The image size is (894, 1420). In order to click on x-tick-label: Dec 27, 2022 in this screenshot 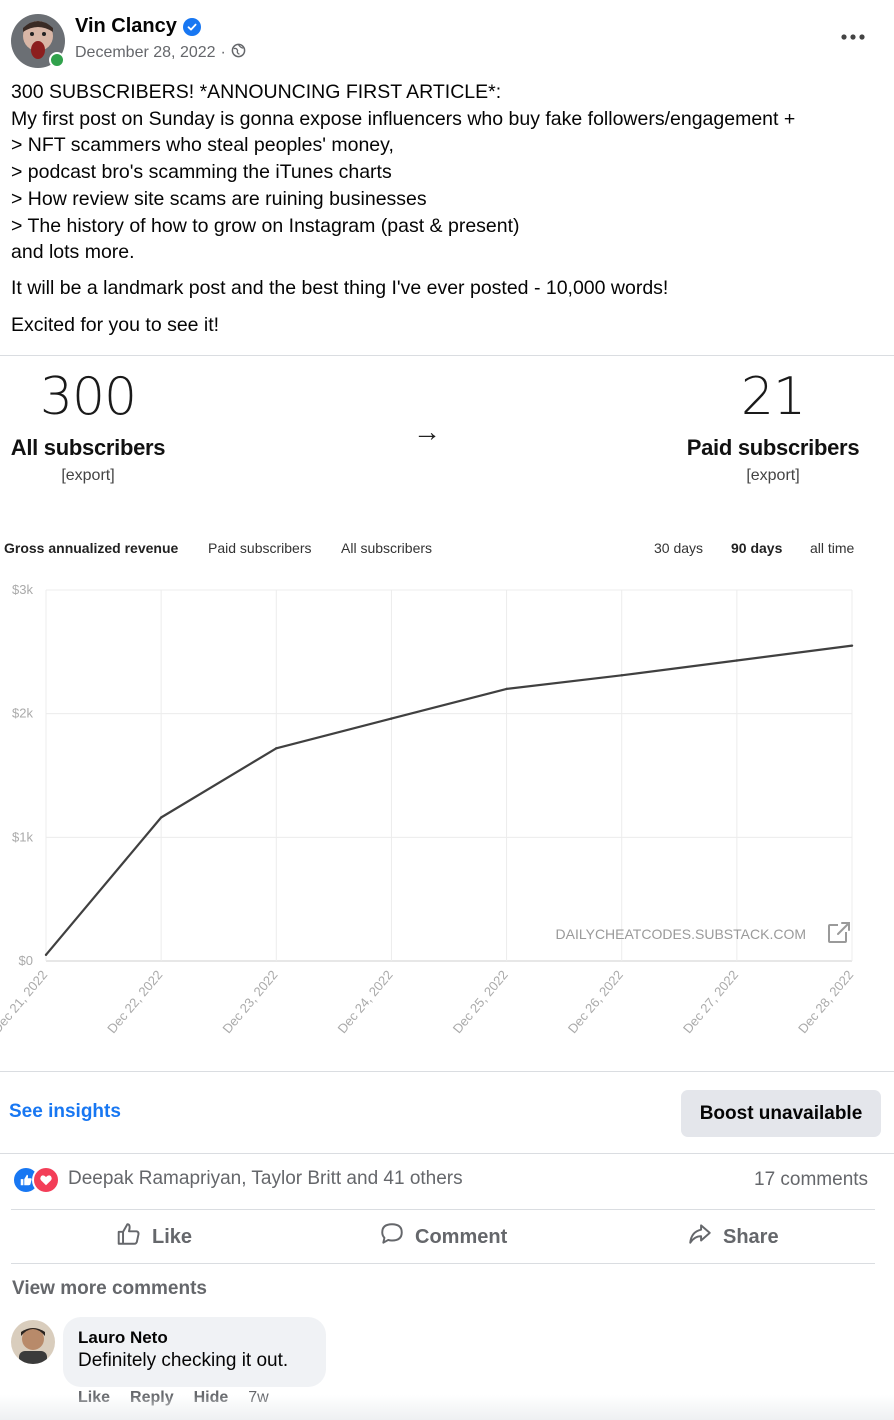, I will do `click(710, 1001)`.